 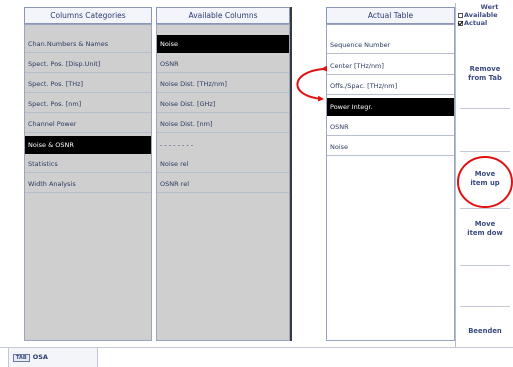 I want to click on actual-table-header: Actual Table, so click(x=390, y=15).